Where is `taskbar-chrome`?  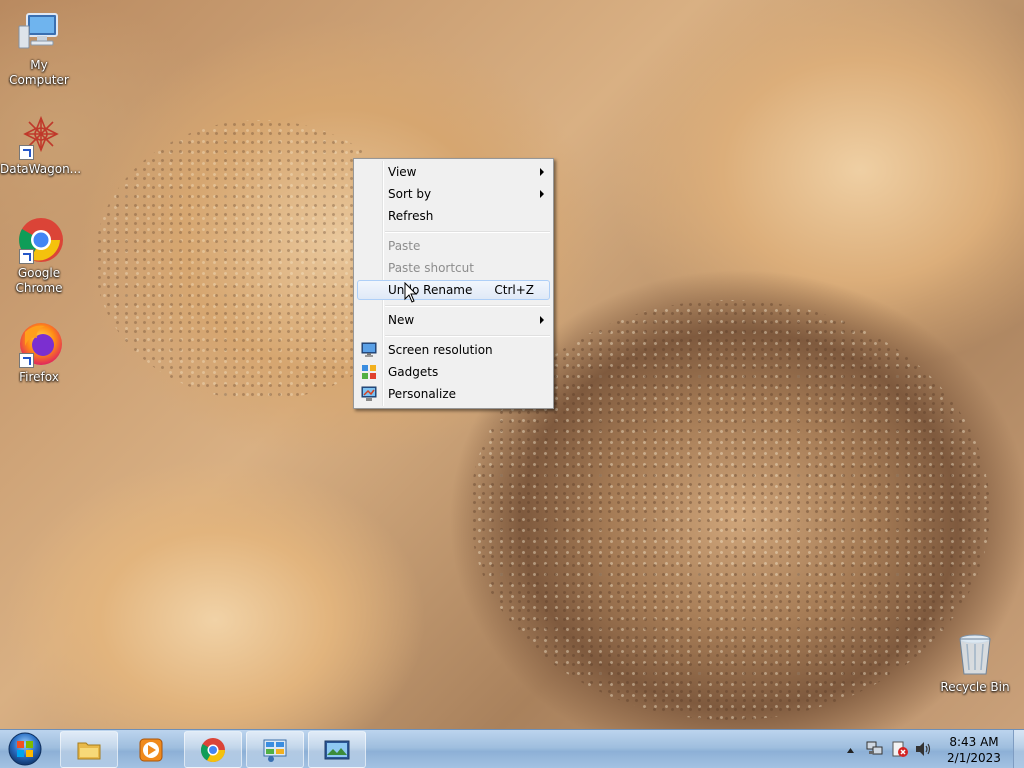
taskbar-chrome is located at coordinates (213, 749).